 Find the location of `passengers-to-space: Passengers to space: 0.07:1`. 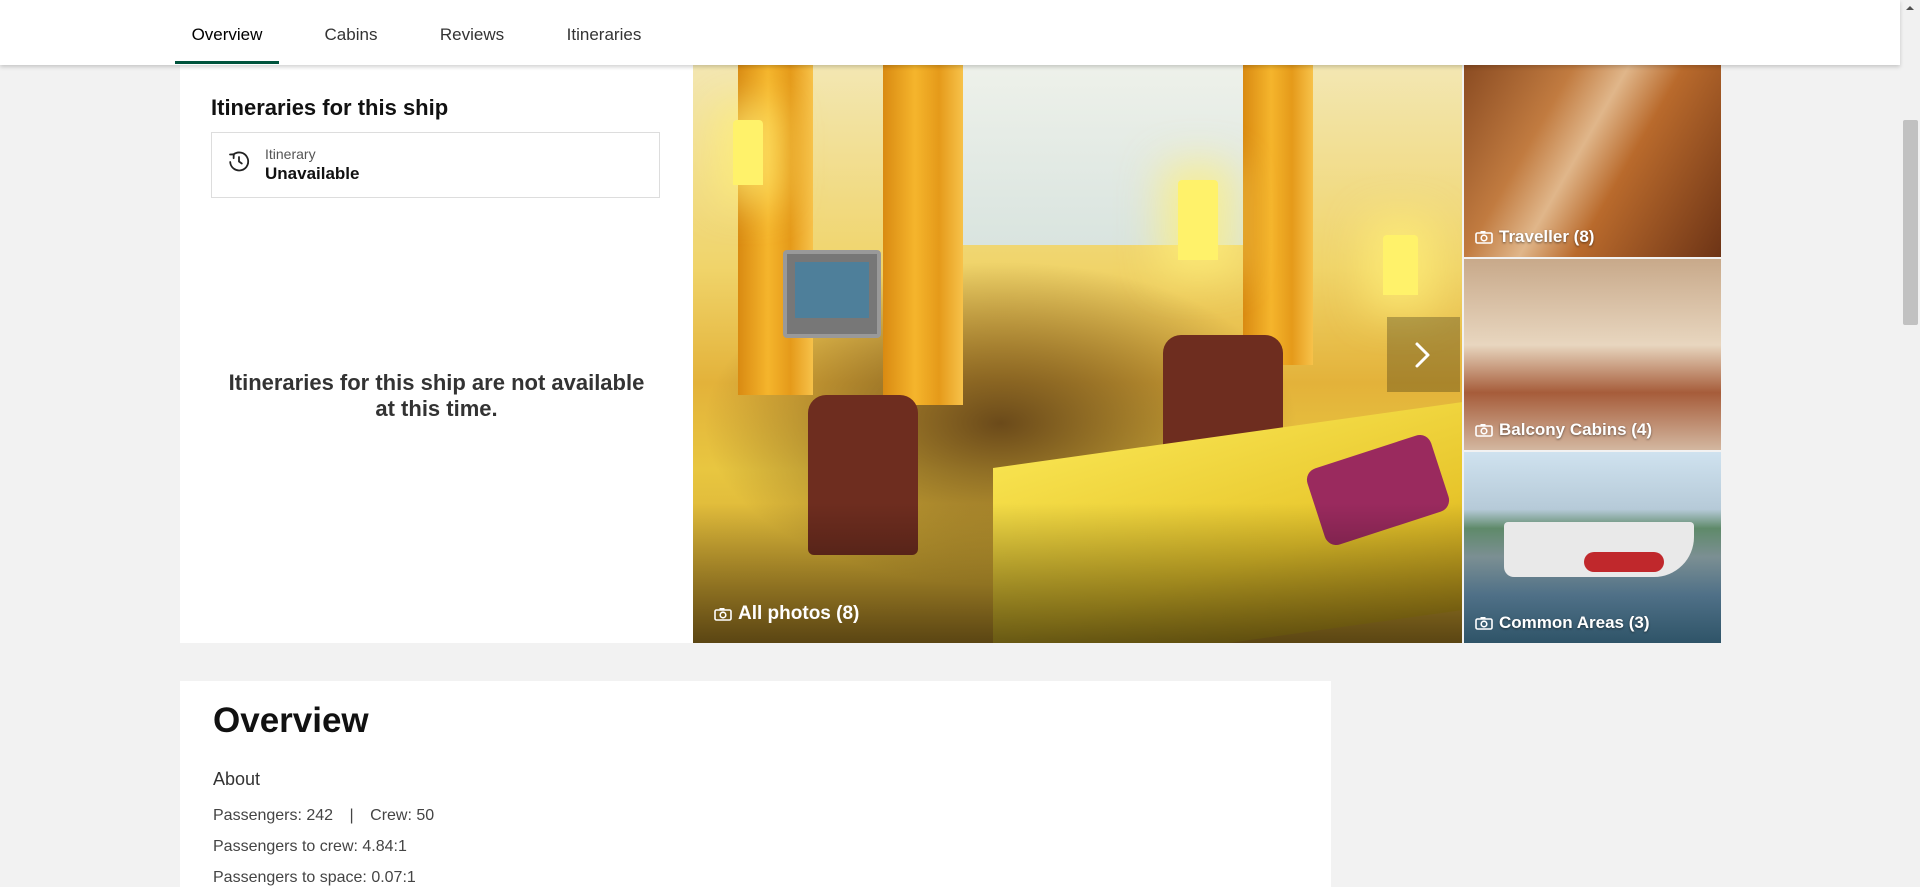

passengers-to-space: Passengers to space: 0.07:1 is located at coordinates (314, 877).